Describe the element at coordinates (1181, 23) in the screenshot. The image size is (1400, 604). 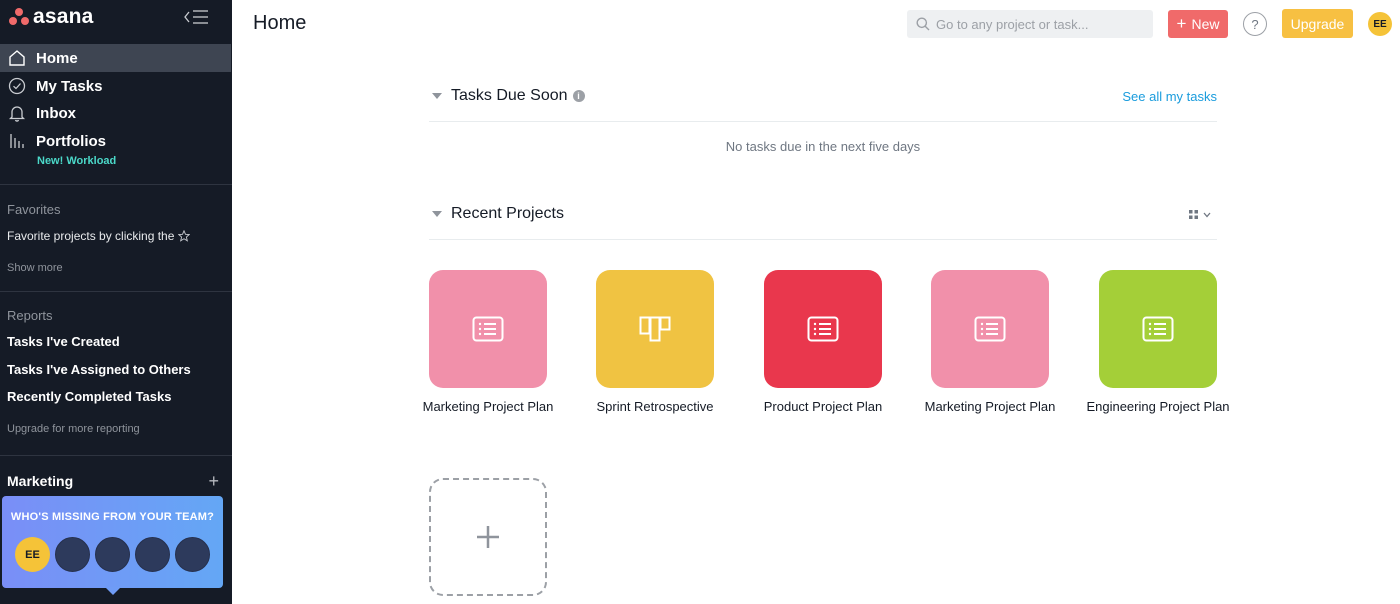
I see `plus-icon: +` at that location.